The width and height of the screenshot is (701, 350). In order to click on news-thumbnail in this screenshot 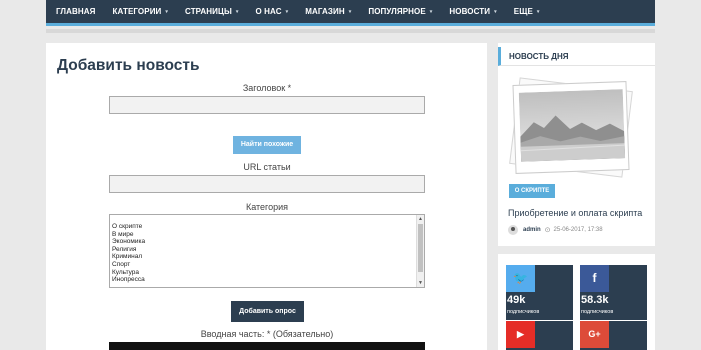, I will do `click(571, 127)`.